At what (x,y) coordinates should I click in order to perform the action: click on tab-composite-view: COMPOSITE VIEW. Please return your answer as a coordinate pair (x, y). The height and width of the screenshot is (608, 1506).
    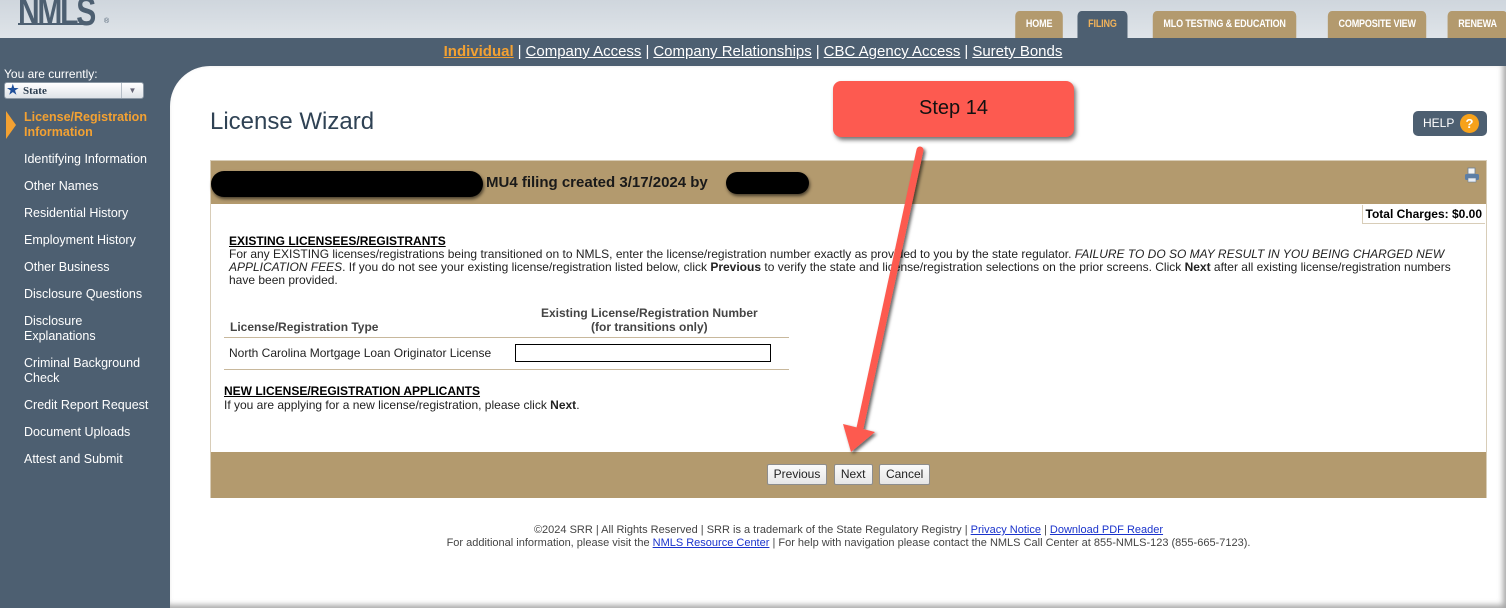
    Looking at the image, I should click on (1377, 24).